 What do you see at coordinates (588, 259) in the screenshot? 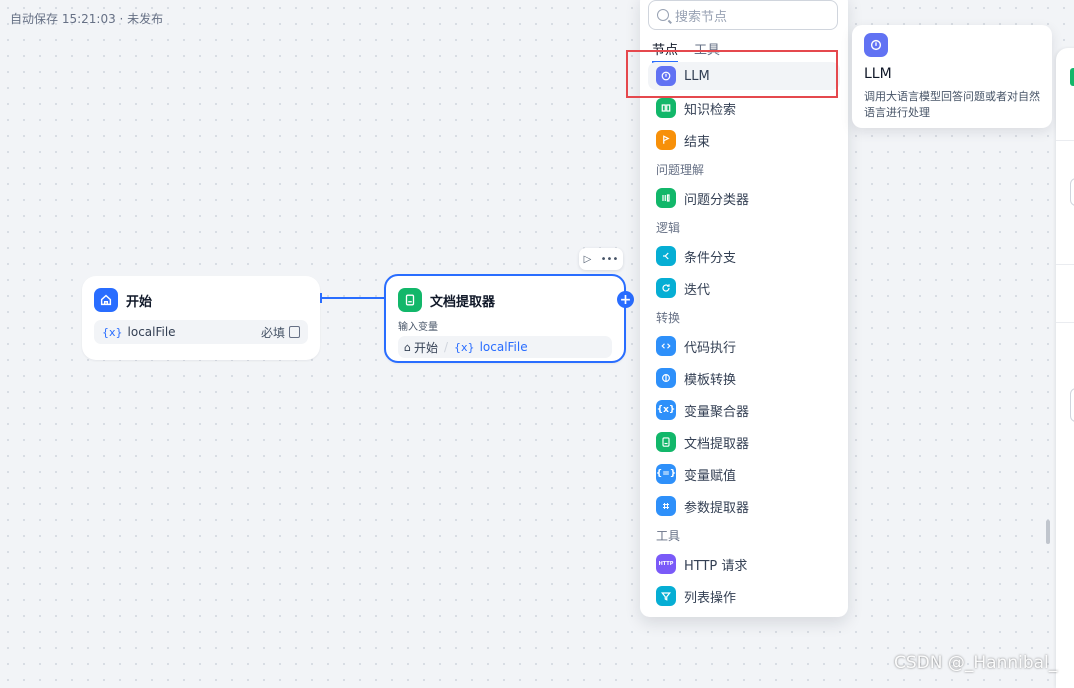
I see `play-icon: ▷` at bounding box center [588, 259].